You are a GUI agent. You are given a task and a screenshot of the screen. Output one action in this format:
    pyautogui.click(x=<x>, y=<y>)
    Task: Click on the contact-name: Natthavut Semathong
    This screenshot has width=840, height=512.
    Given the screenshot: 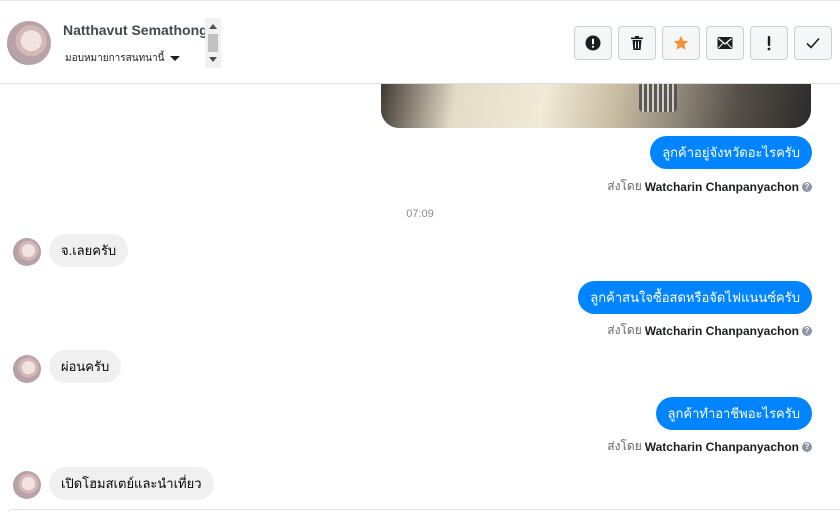 What is the action you would take?
    pyautogui.click(x=135, y=30)
    